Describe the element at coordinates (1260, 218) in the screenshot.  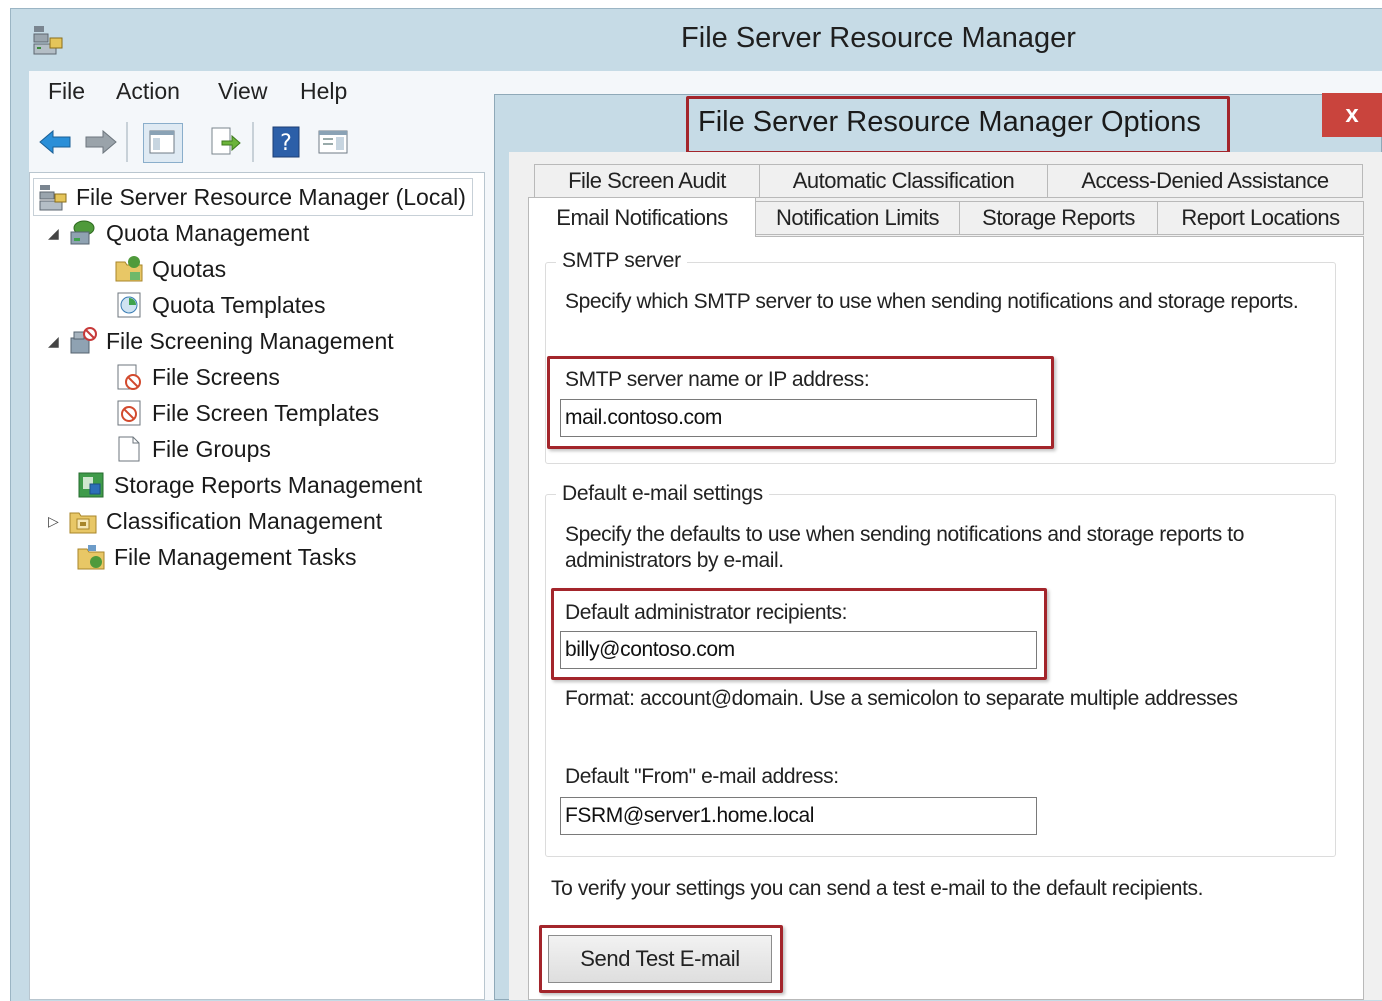
I see `tab-report-locations: Report Locations` at that location.